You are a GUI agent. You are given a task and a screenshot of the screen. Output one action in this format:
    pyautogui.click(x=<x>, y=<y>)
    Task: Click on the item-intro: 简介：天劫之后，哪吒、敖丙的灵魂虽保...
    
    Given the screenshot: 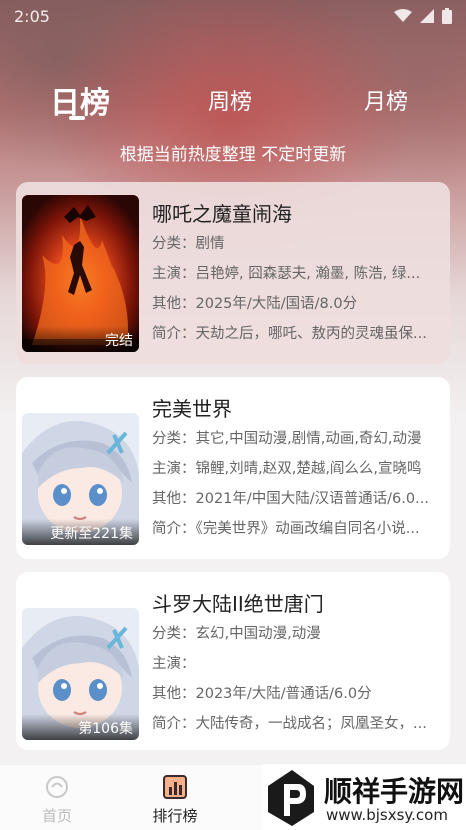 What is the action you would take?
    pyautogui.click(x=289, y=334)
    